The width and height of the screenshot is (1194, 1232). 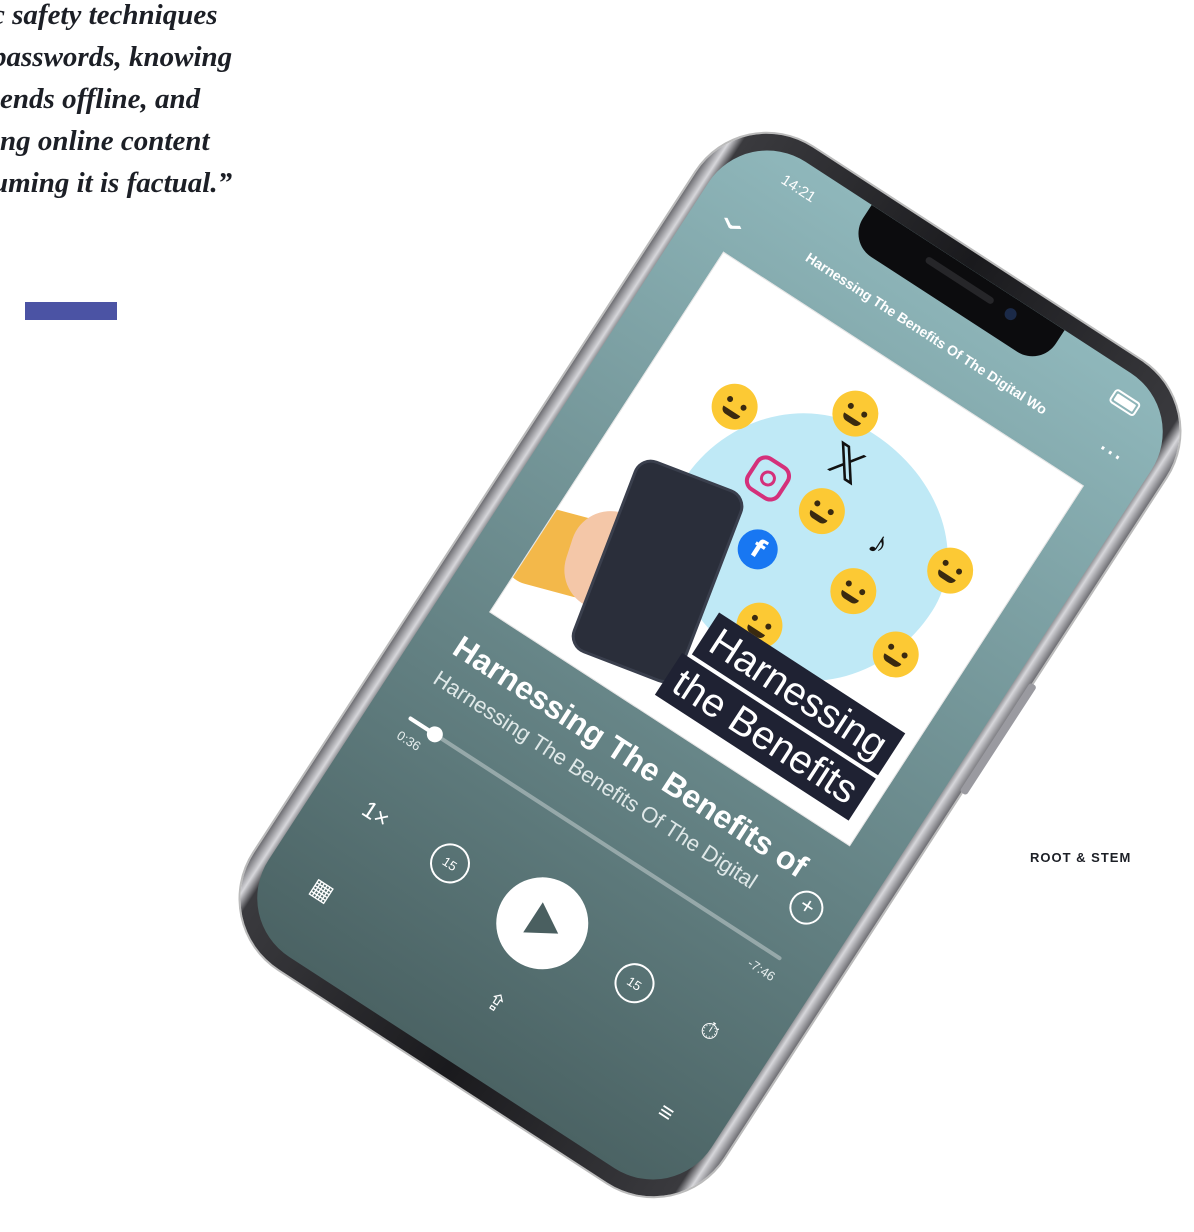 I want to click on forward-15-button: 15, so click(x=634, y=983).